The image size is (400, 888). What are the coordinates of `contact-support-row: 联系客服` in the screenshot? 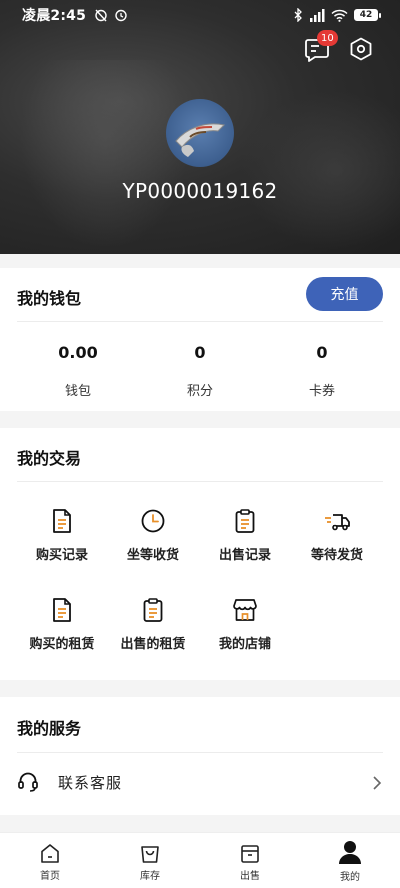 It's located at (200, 784).